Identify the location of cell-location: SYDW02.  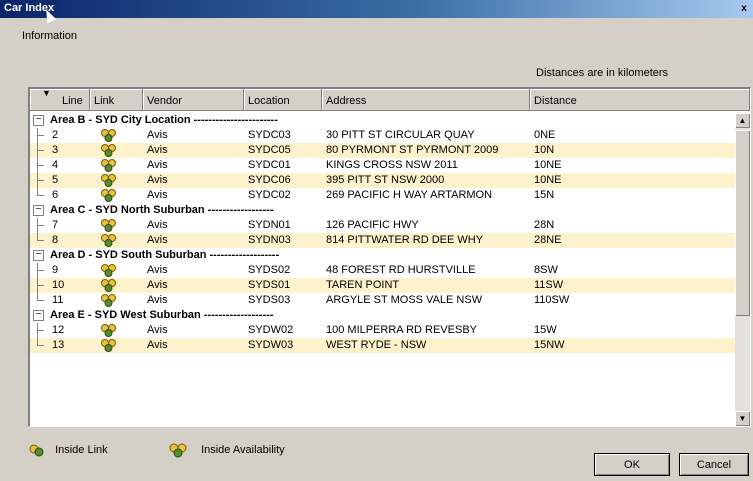
(271, 330).